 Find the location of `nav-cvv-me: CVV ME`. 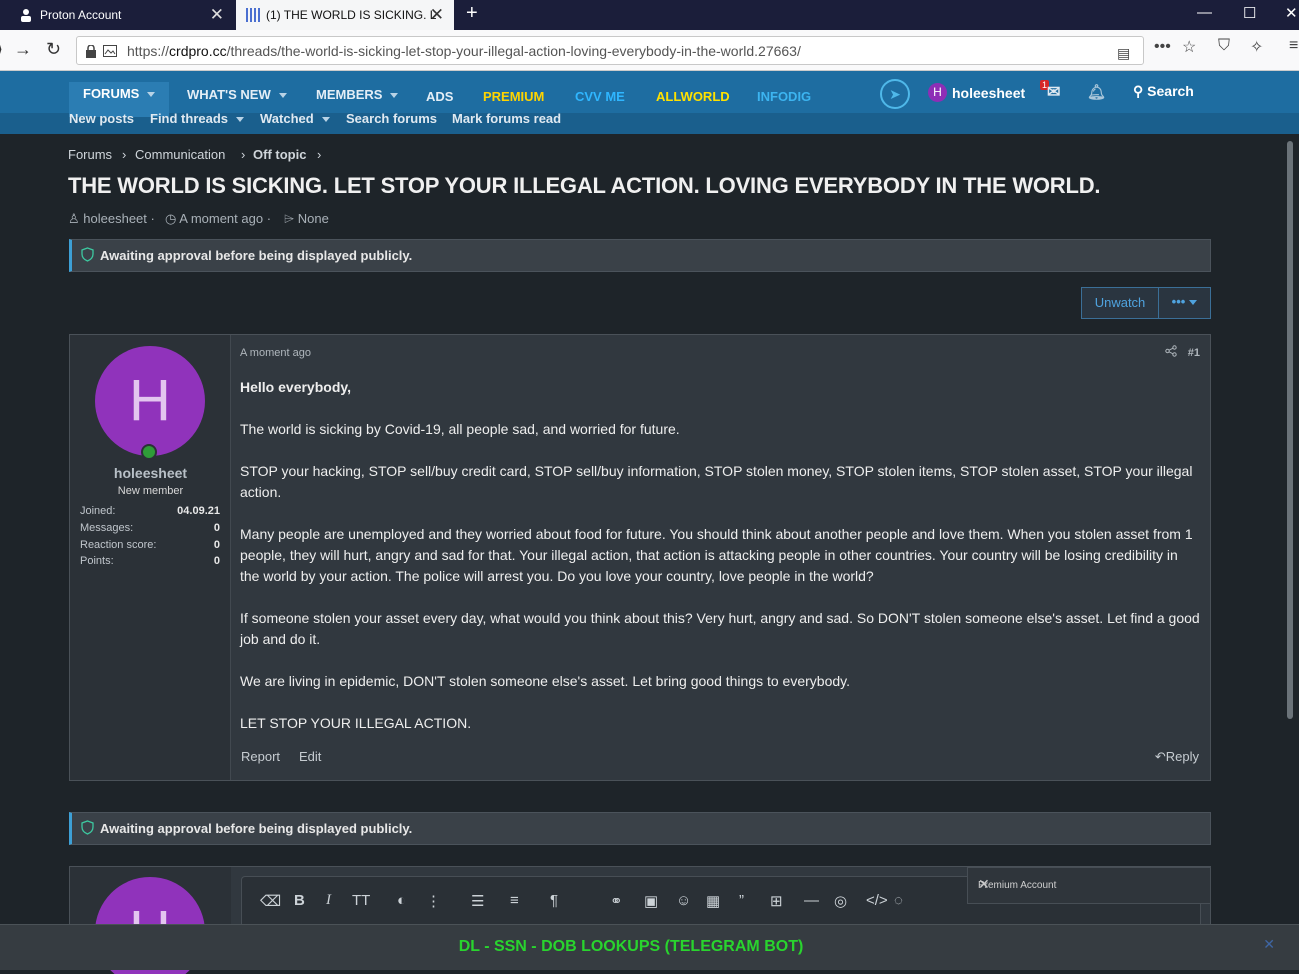

nav-cvv-me: CVV ME is located at coordinates (600, 96).